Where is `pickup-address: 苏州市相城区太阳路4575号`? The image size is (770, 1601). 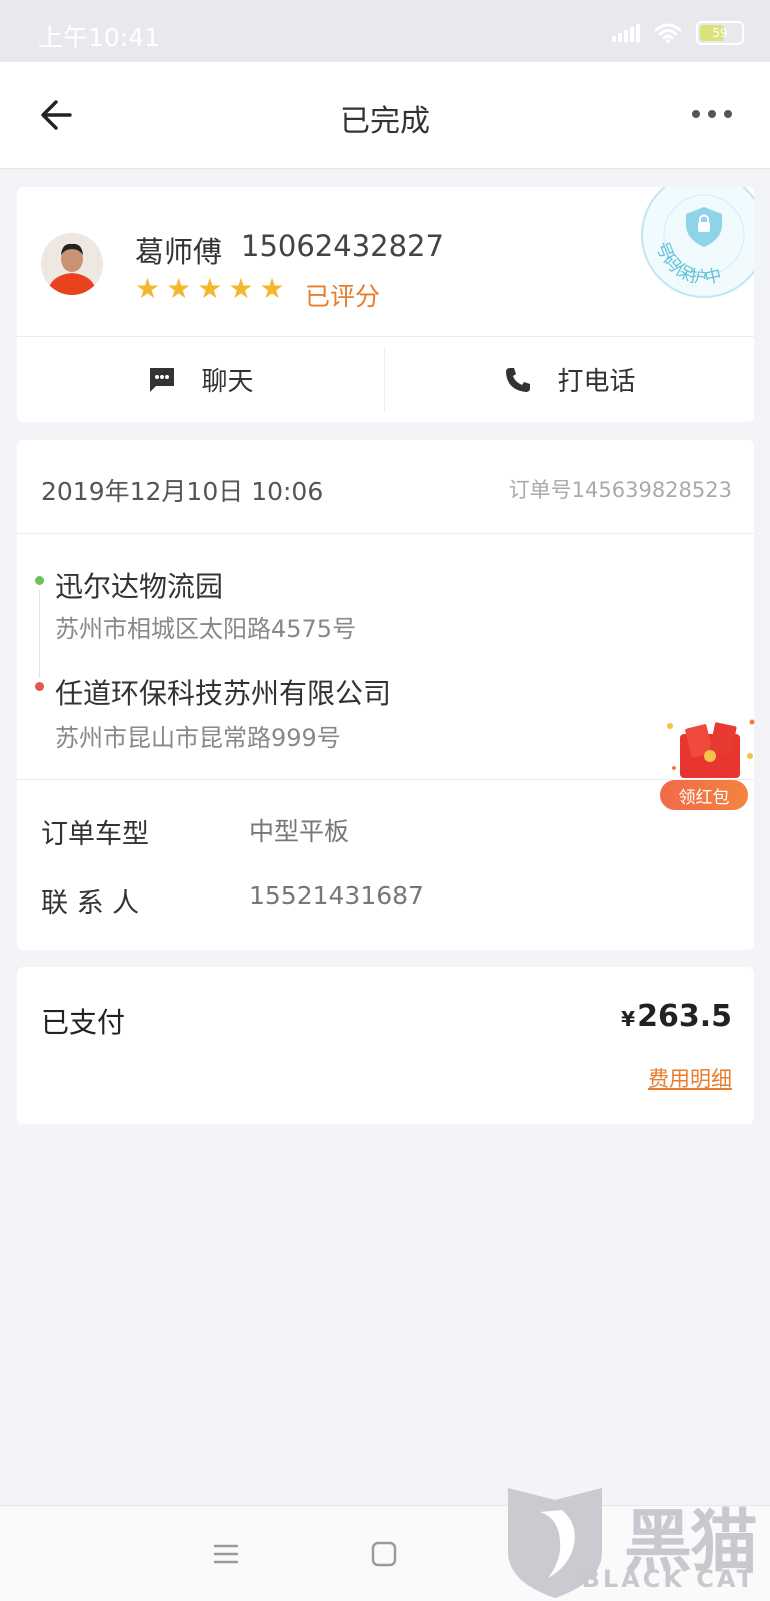 pickup-address: 苏州市相城区太阳路4575号 is located at coordinates (206, 629).